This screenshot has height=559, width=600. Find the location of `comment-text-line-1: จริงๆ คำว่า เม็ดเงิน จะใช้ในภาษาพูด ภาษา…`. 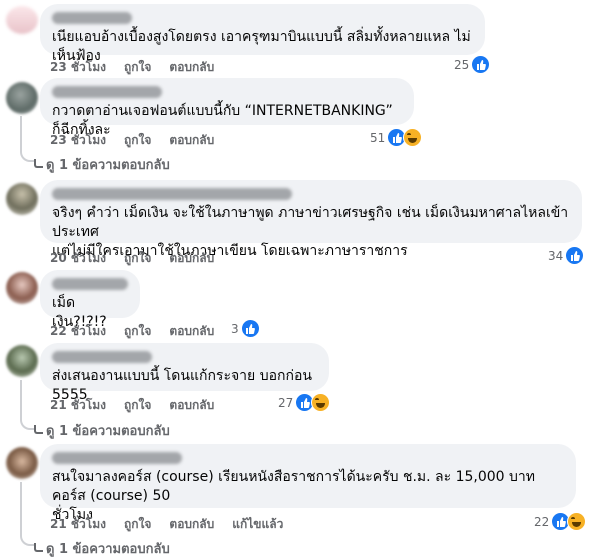

comment-text-line-1: จริงๆ คำว่า เม็ดเงิน จะใช้ในภาษาพูด ภาษา… is located at coordinates (310, 222).